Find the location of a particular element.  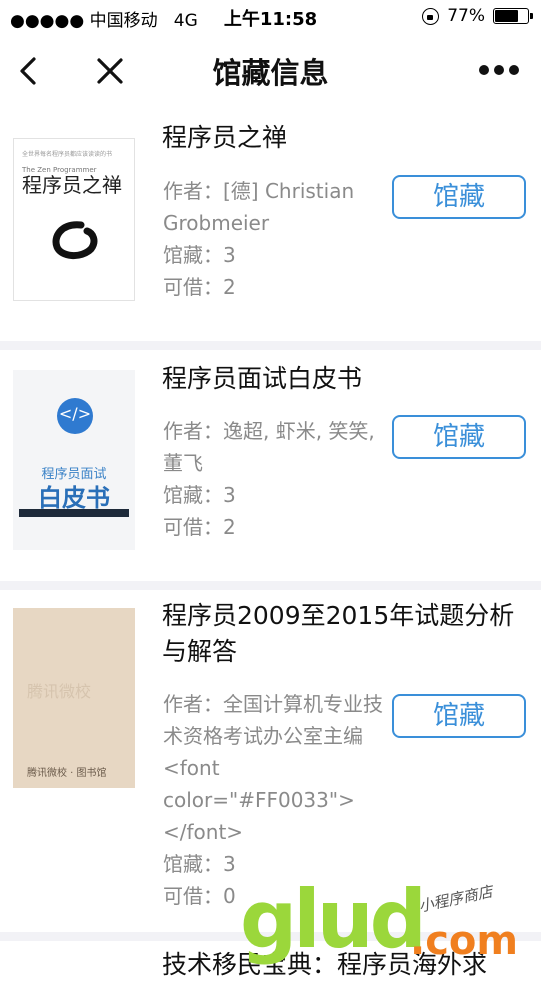

cover-title: 白皮书 is located at coordinates (74, 498).